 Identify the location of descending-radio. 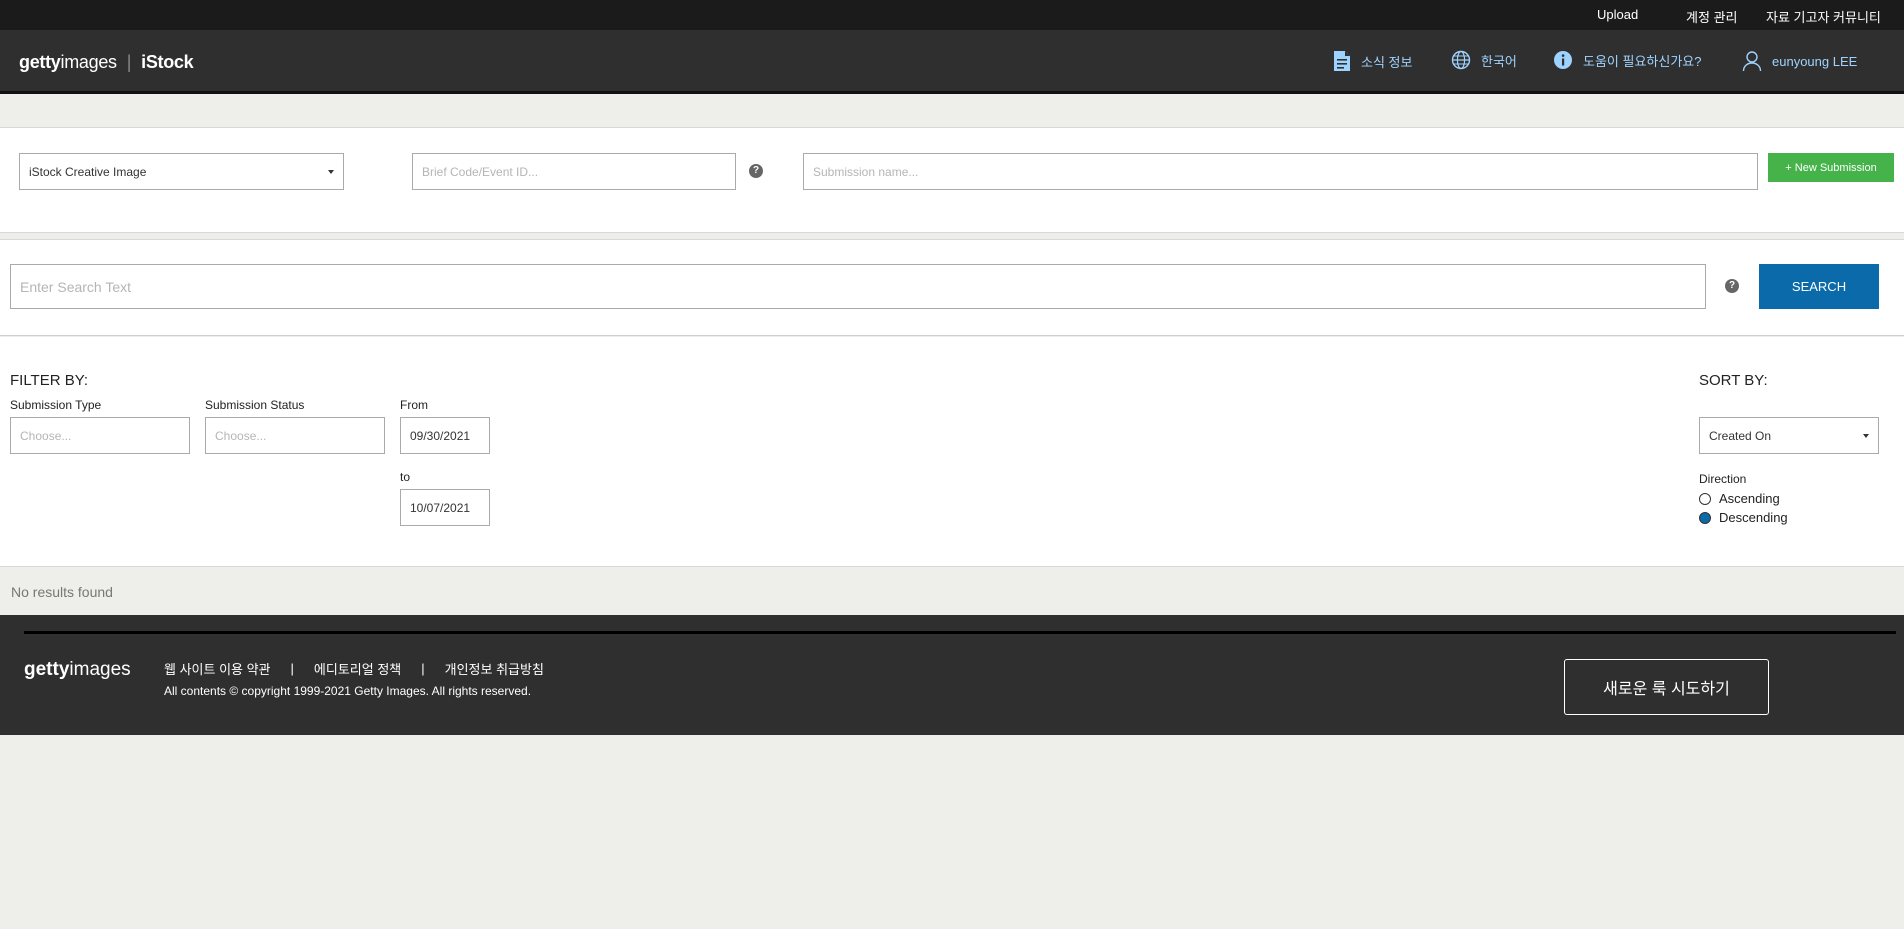
(1705, 518).